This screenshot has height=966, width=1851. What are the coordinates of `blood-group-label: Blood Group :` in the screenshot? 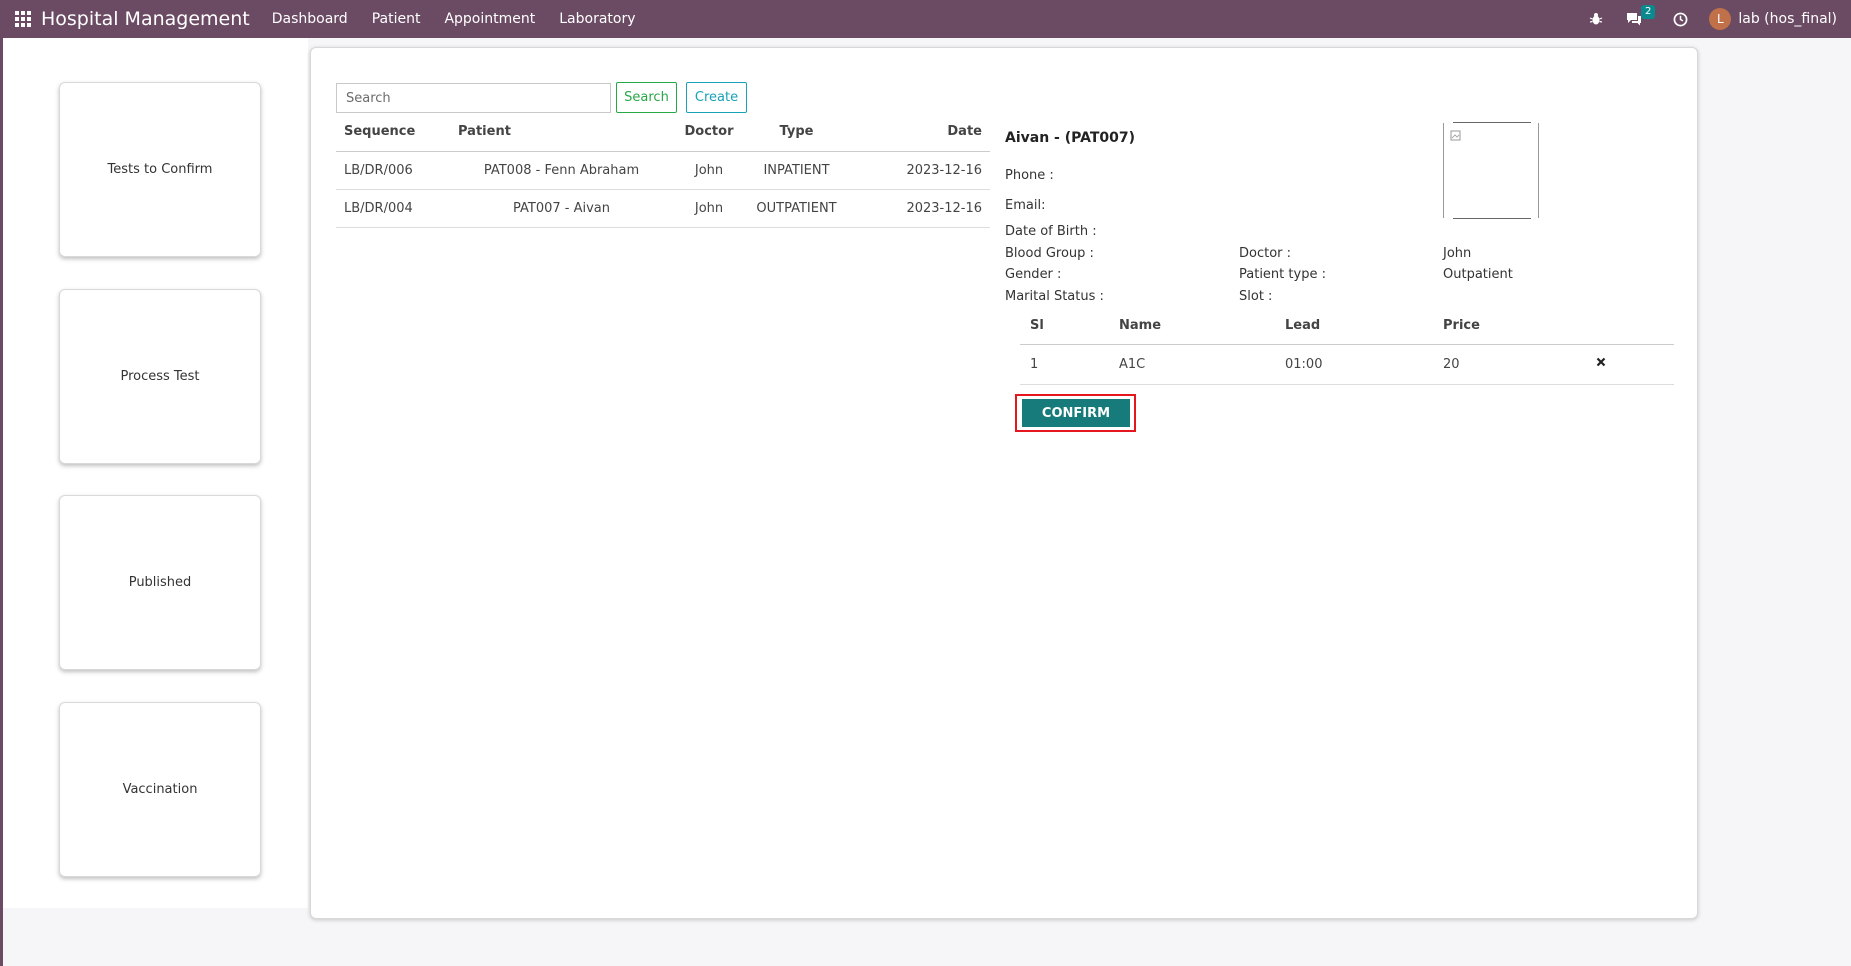 It's located at (1049, 253).